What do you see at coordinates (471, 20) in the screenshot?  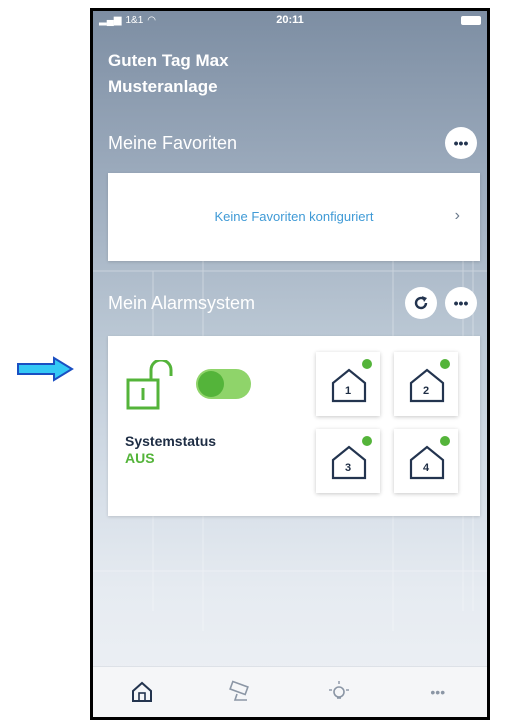 I see `battery-icon` at bounding box center [471, 20].